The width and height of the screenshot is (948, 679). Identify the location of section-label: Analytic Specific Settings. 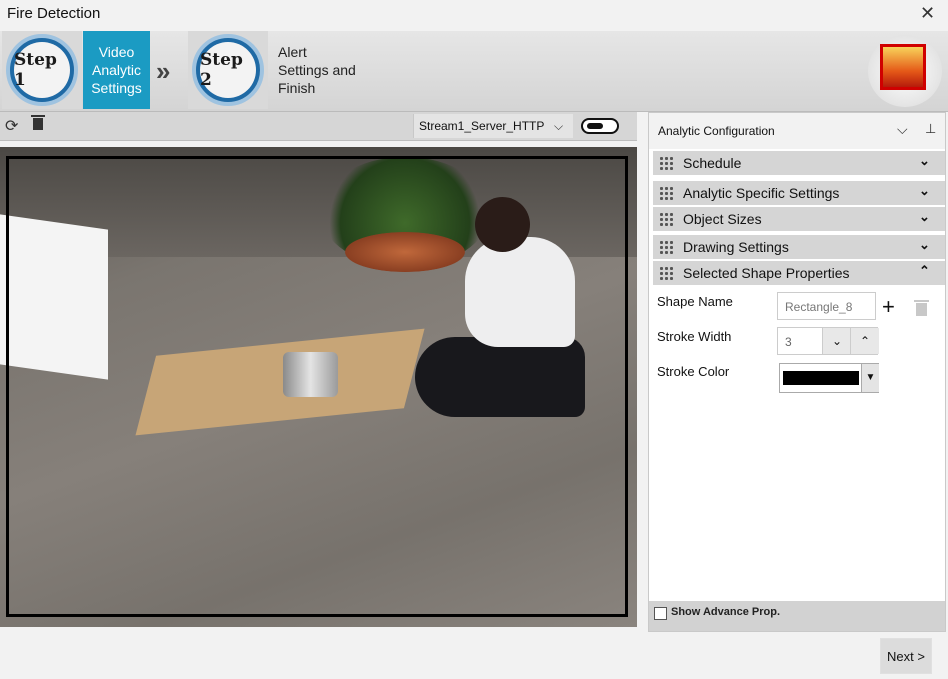
(761, 193).